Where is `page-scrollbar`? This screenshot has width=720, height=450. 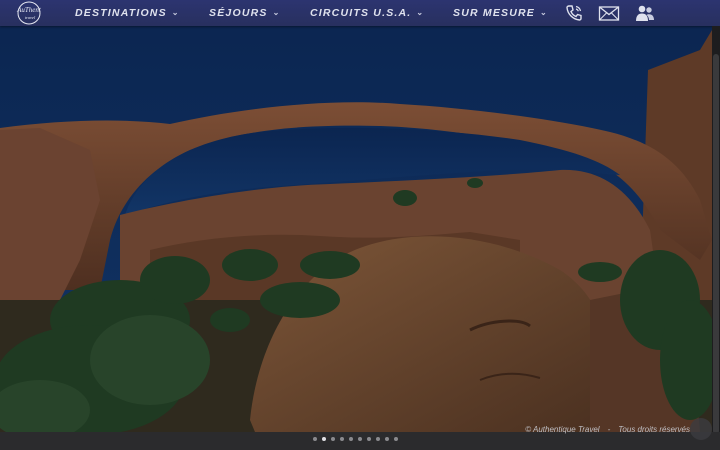
page-scrollbar is located at coordinates (716, 230).